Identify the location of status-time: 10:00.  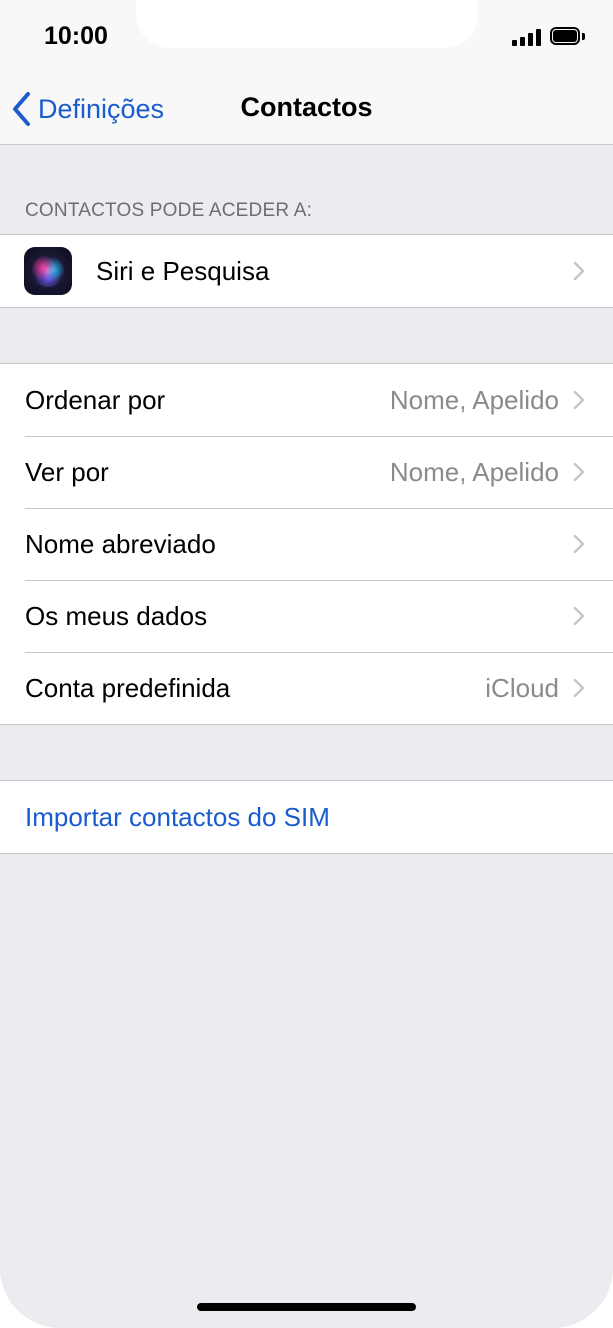
(76, 36).